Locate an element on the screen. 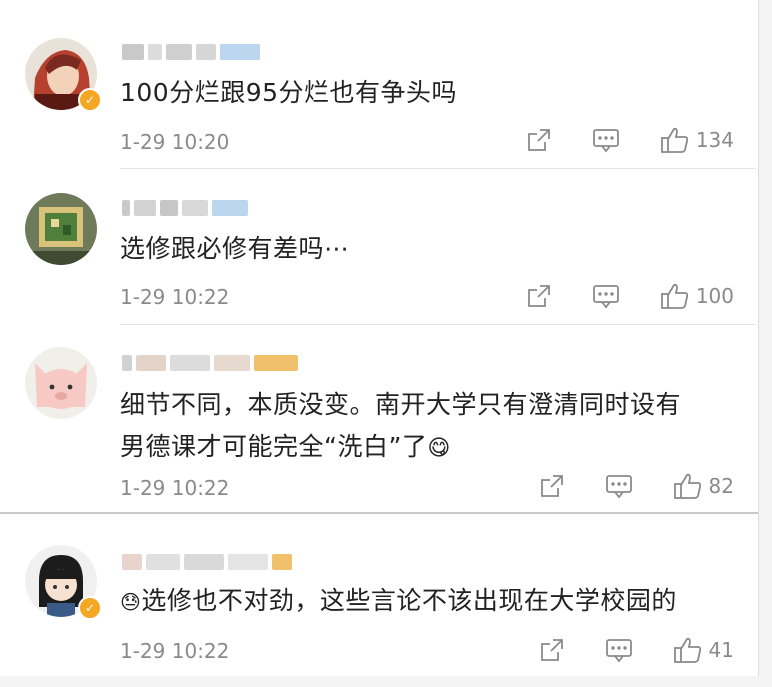 Image resolution: width=772 pixels, height=687 pixels. comment-actions: 100 is located at coordinates (630, 296).